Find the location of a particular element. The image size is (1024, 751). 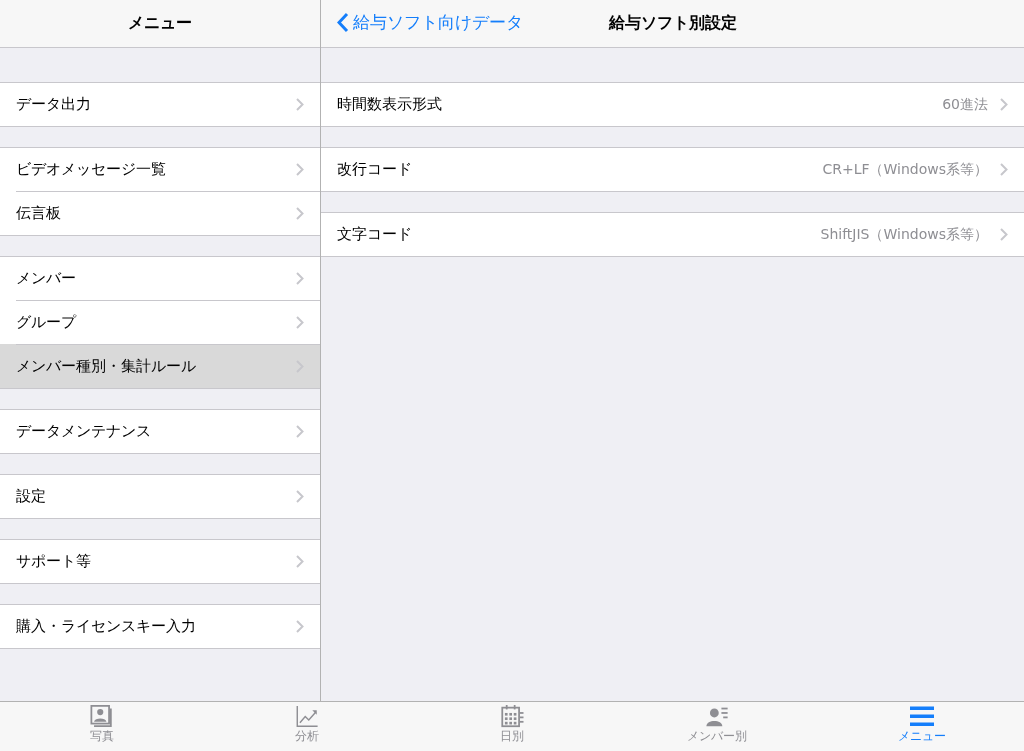

menu-item: 設定 is located at coordinates (160, 496).